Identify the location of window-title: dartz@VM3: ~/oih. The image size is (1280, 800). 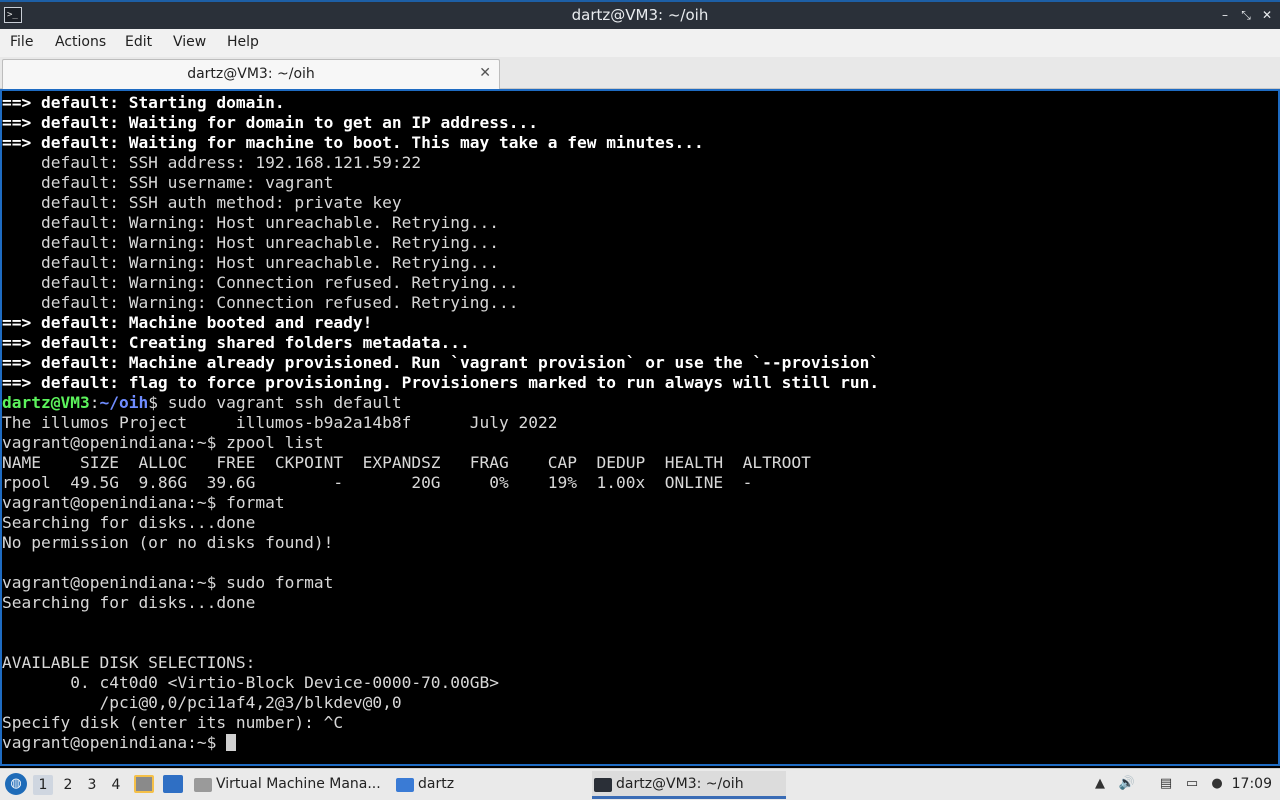
(640, 15).